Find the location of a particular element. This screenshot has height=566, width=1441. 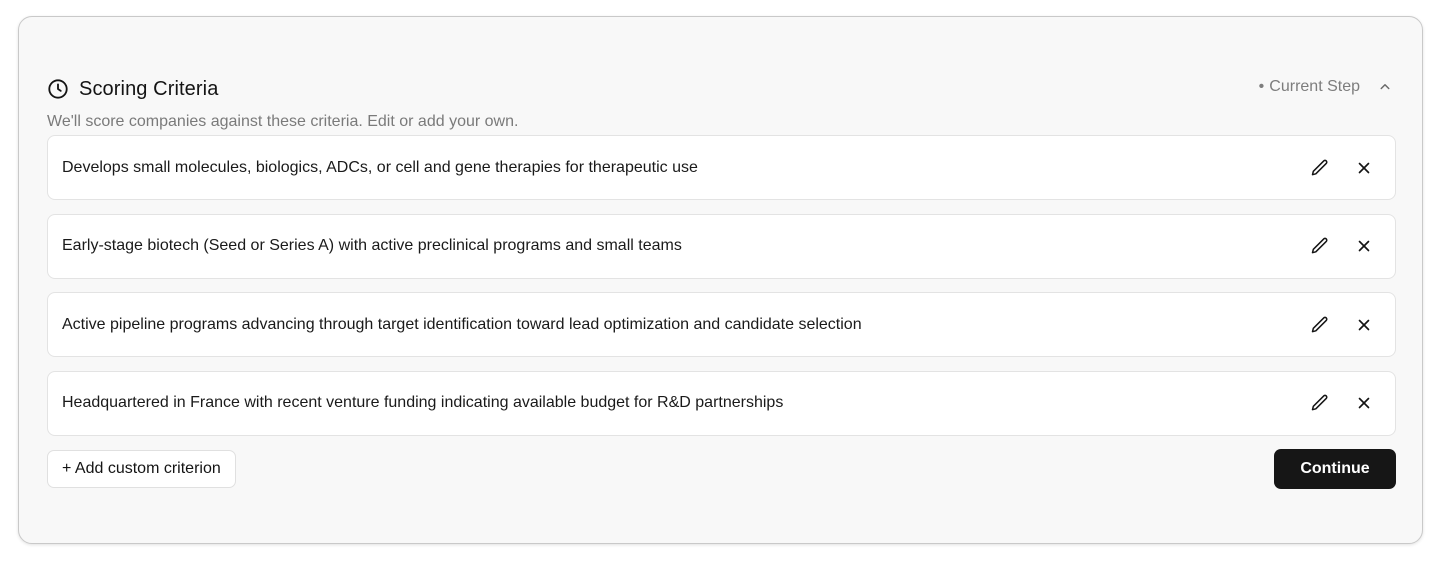

chevron-up-icon is located at coordinates (1385, 87).